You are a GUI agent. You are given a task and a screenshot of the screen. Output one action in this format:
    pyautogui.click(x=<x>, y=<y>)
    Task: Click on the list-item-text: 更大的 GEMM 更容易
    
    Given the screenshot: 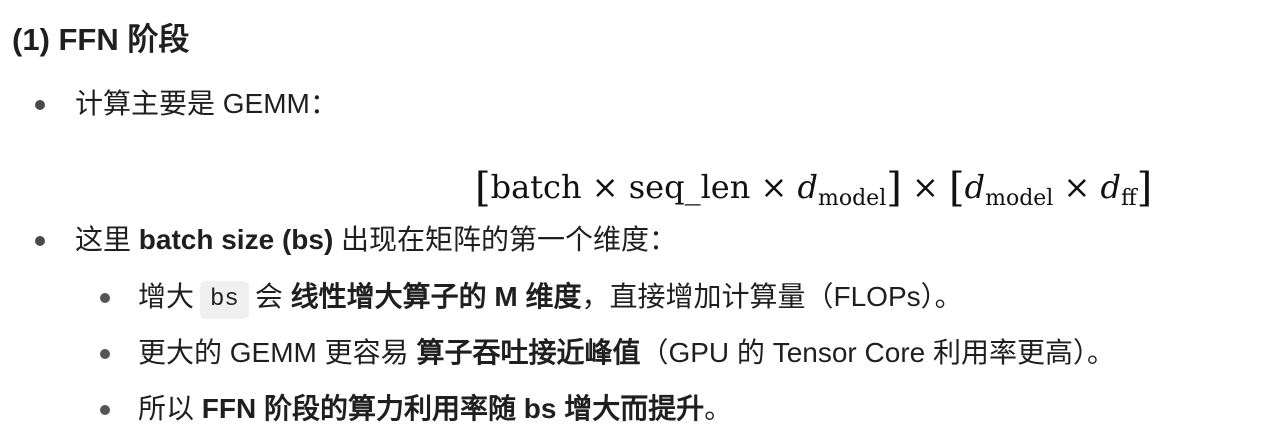 What is the action you would take?
    pyautogui.click(x=277, y=352)
    